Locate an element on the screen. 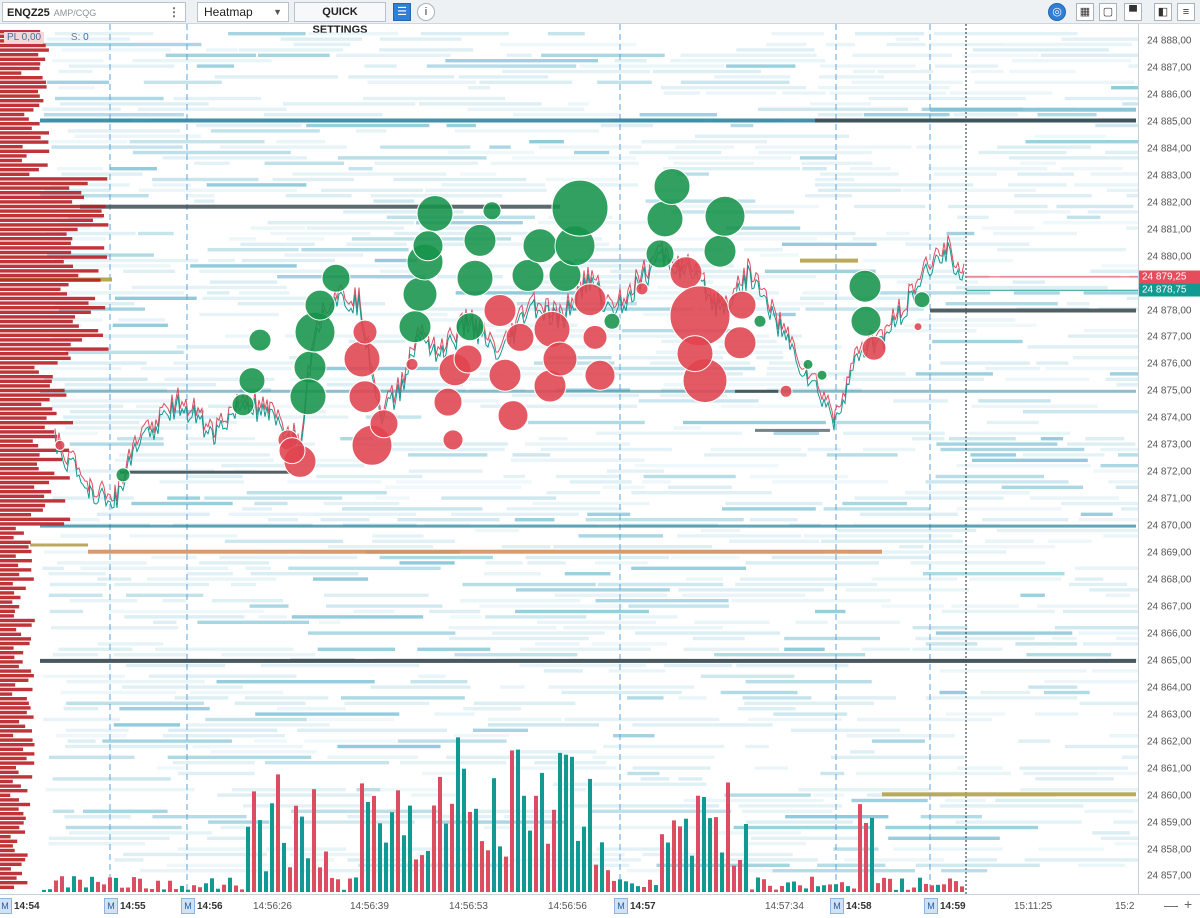  price-tick-label: 24 869,00 is located at coordinates (1169, 553).